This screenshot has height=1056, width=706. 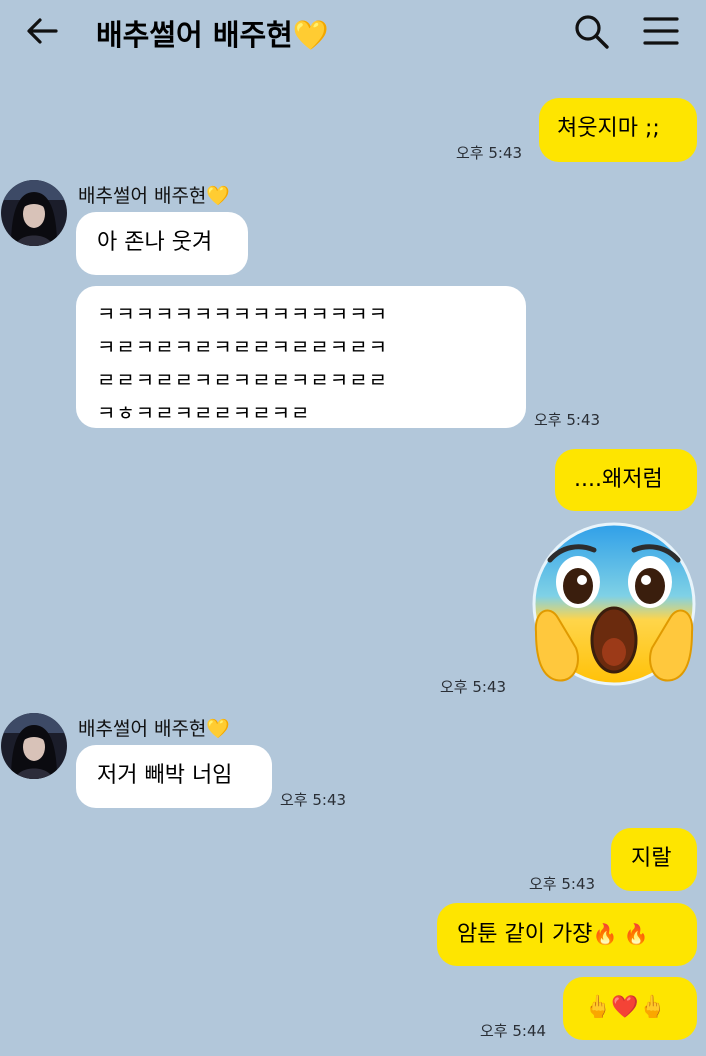 I want to click on my-message-bubble: 지랄, so click(x=654, y=859).